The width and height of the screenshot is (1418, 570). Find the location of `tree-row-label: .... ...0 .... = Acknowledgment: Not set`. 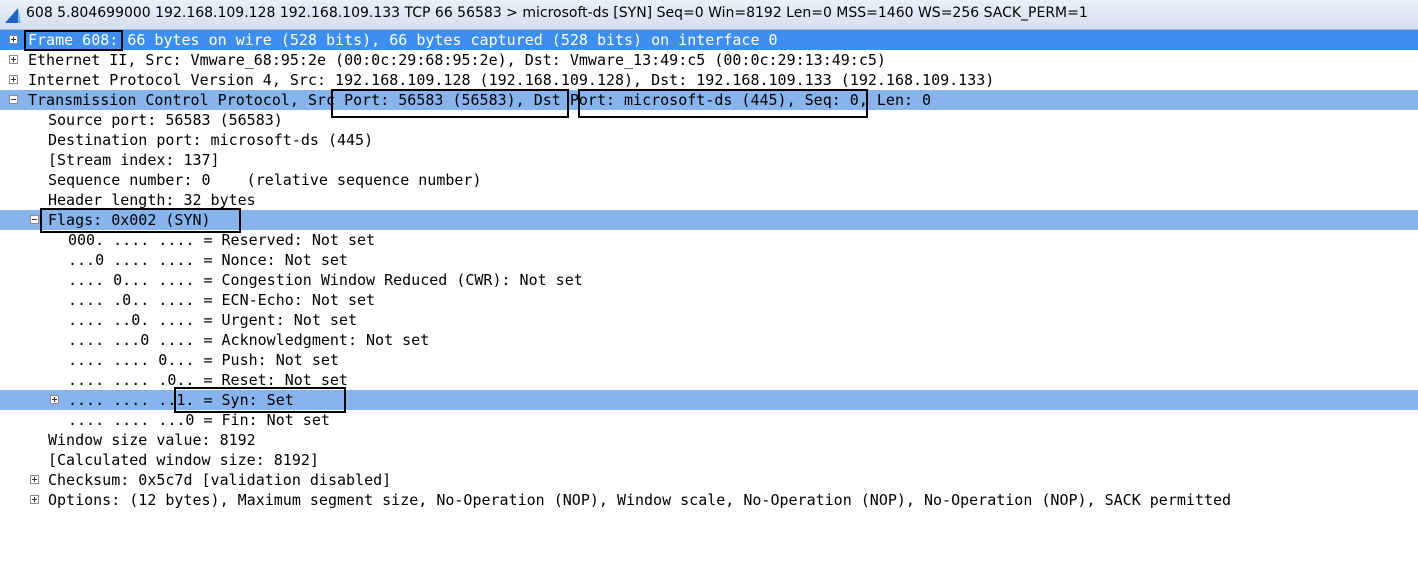

tree-row-label: .... ...0 .... = Acknowledgment: Not set is located at coordinates (249, 340).